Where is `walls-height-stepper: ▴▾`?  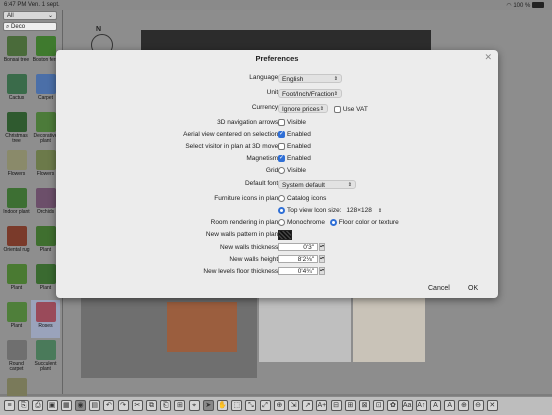 walls-height-stepper: ▴▾ is located at coordinates (322, 259).